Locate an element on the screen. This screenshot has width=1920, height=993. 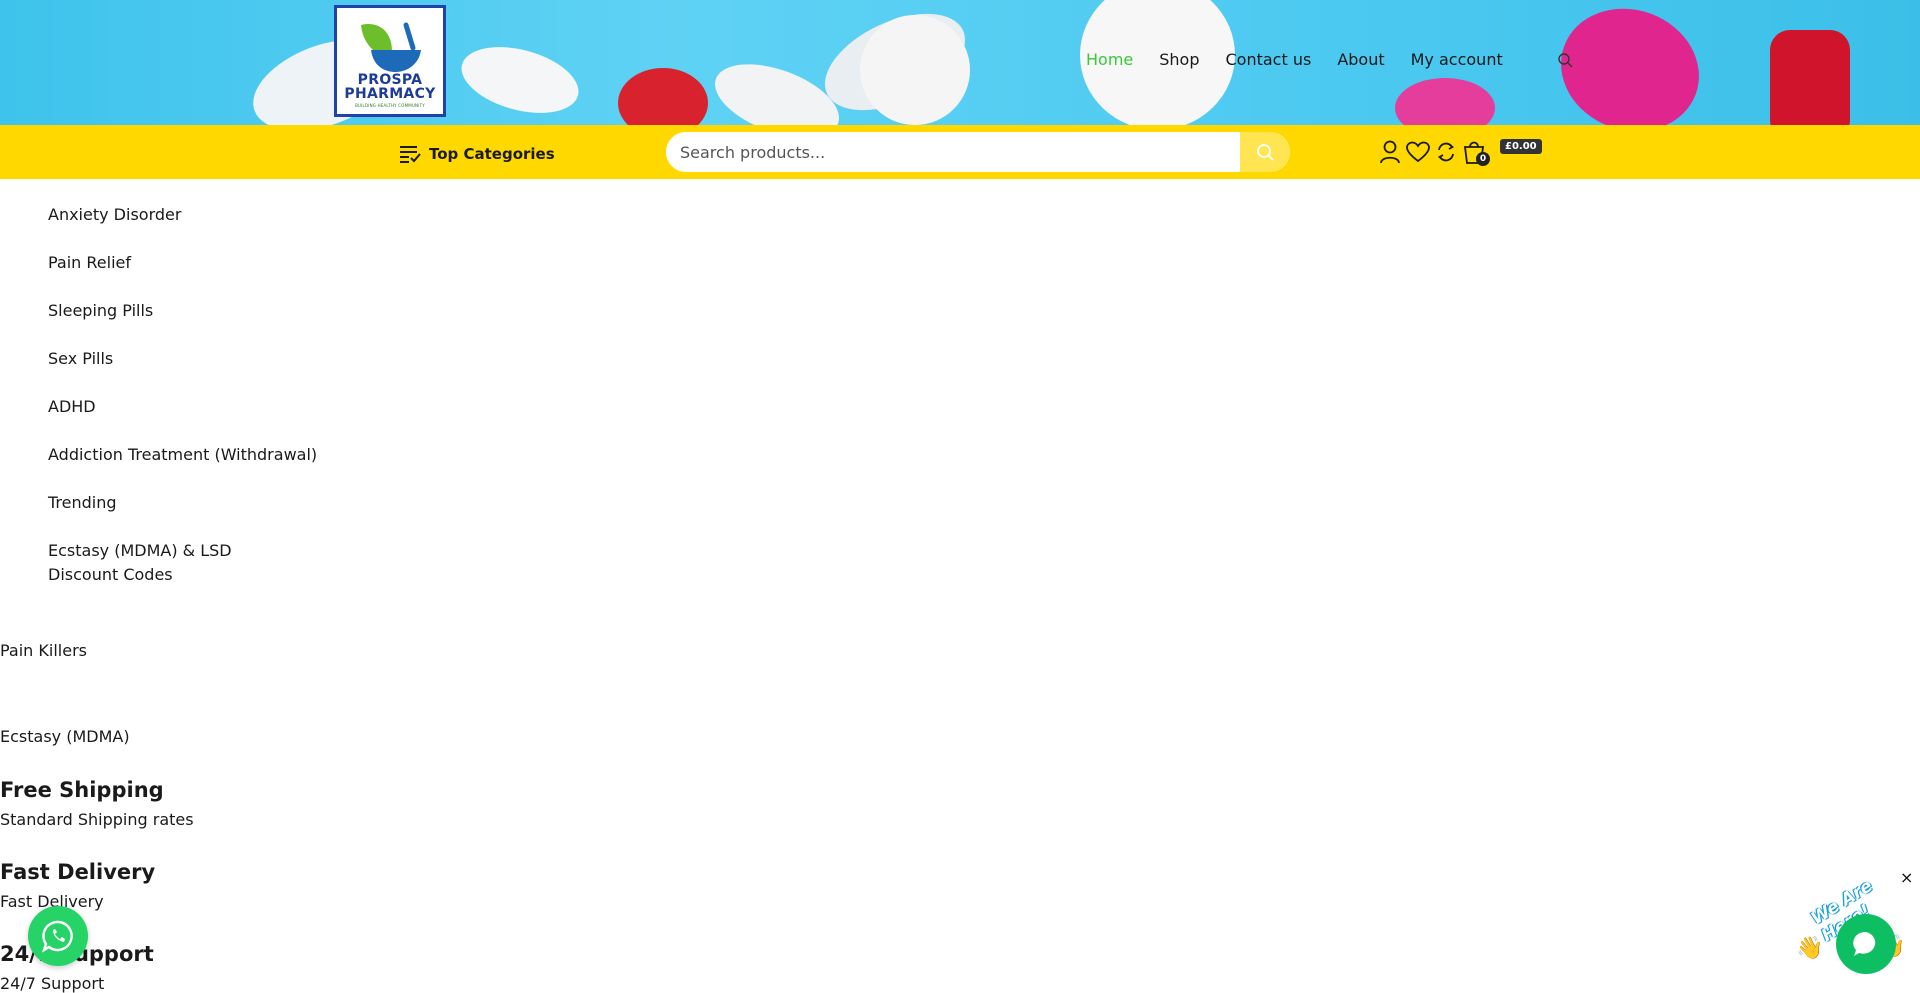
cart-button: 0 is located at coordinates (1476, 152).